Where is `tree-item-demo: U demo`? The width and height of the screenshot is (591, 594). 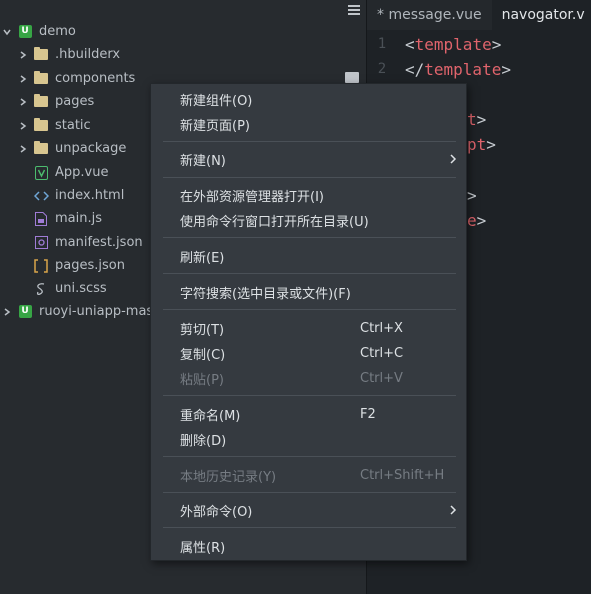
tree-item-demo: U demo is located at coordinates (183, 31).